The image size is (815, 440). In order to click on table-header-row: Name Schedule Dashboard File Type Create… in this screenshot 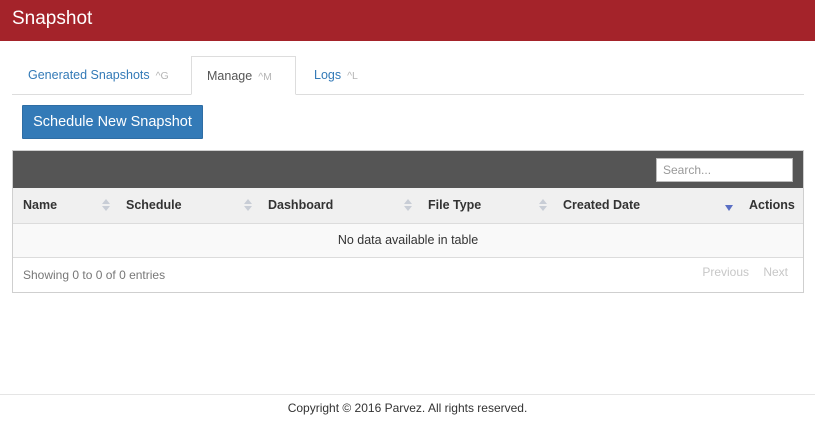, I will do `click(408, 206)`.